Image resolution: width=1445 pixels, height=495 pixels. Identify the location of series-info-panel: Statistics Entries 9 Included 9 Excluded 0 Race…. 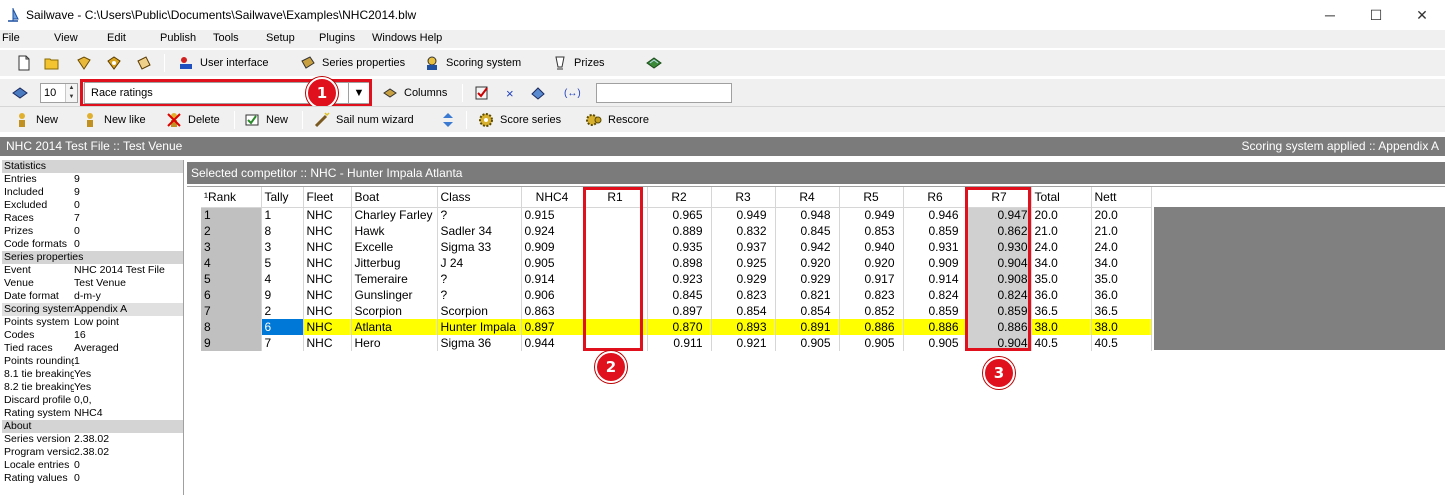
(93, 327).